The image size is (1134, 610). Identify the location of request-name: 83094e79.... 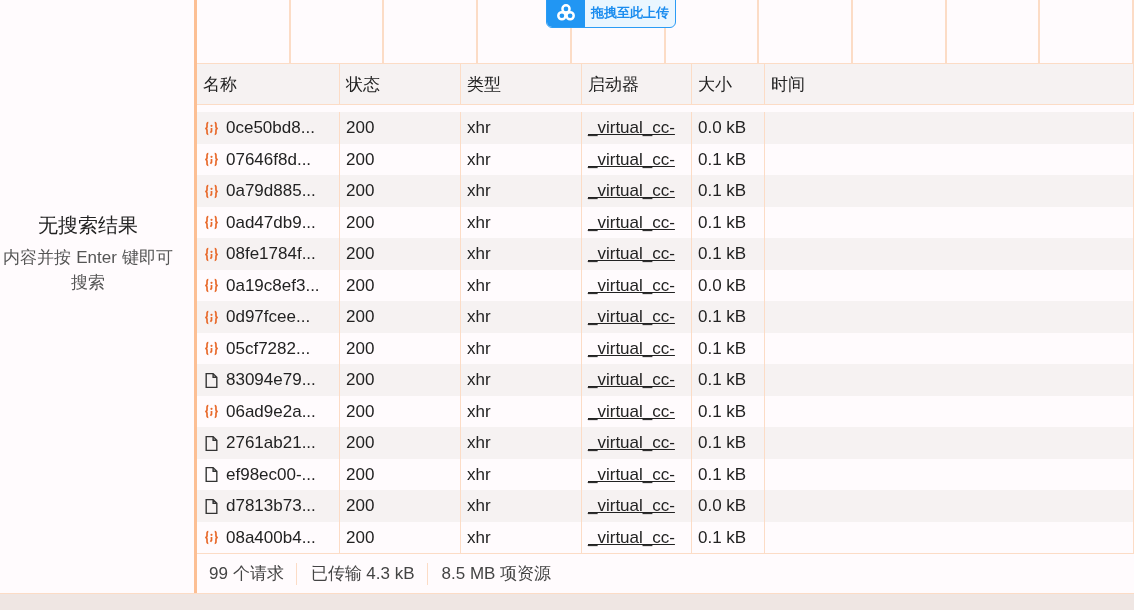
(271, 380).